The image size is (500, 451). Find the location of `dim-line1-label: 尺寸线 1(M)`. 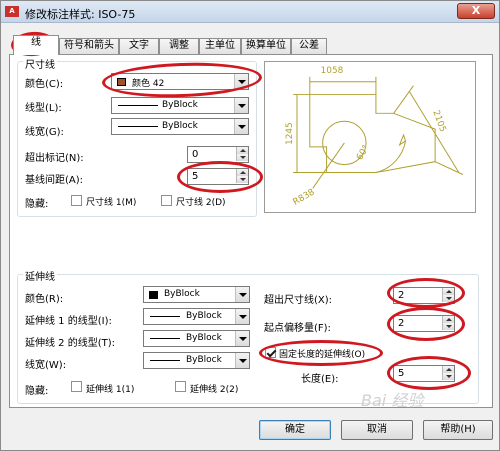

dim-line1-label: 尺寸线 1(M) is located at coordinates (111, 203).